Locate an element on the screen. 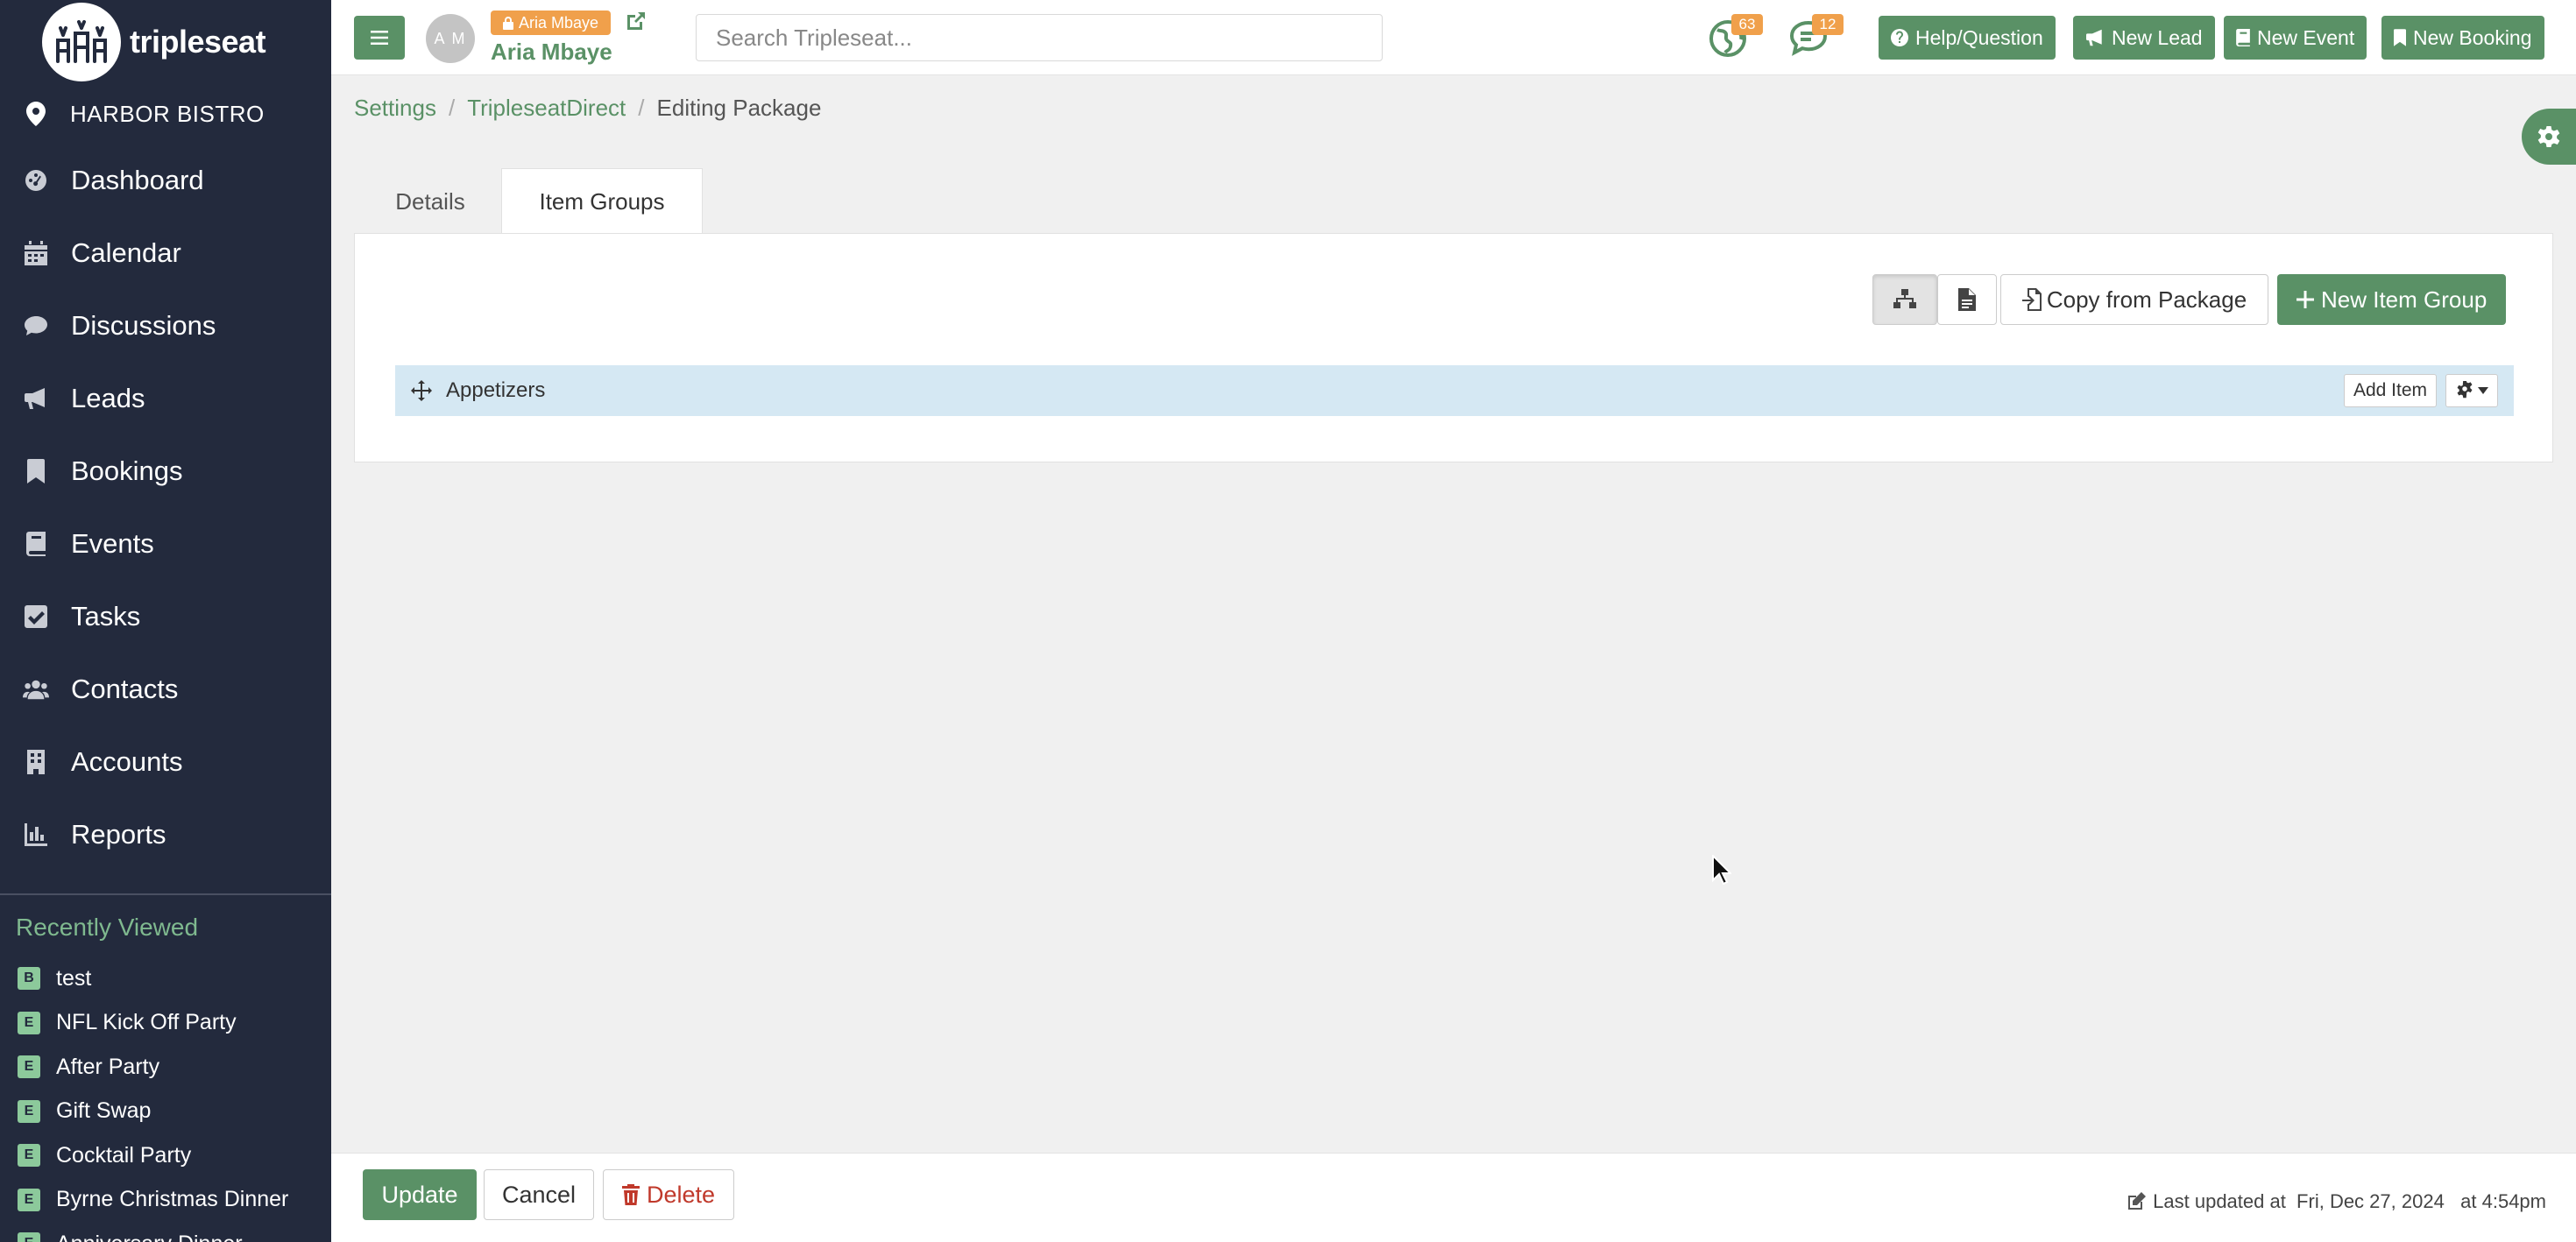 The width and height of the screenshot is (2576, 1242). recent-item: E Cocktail Party is located at coordinates (165, 1155).